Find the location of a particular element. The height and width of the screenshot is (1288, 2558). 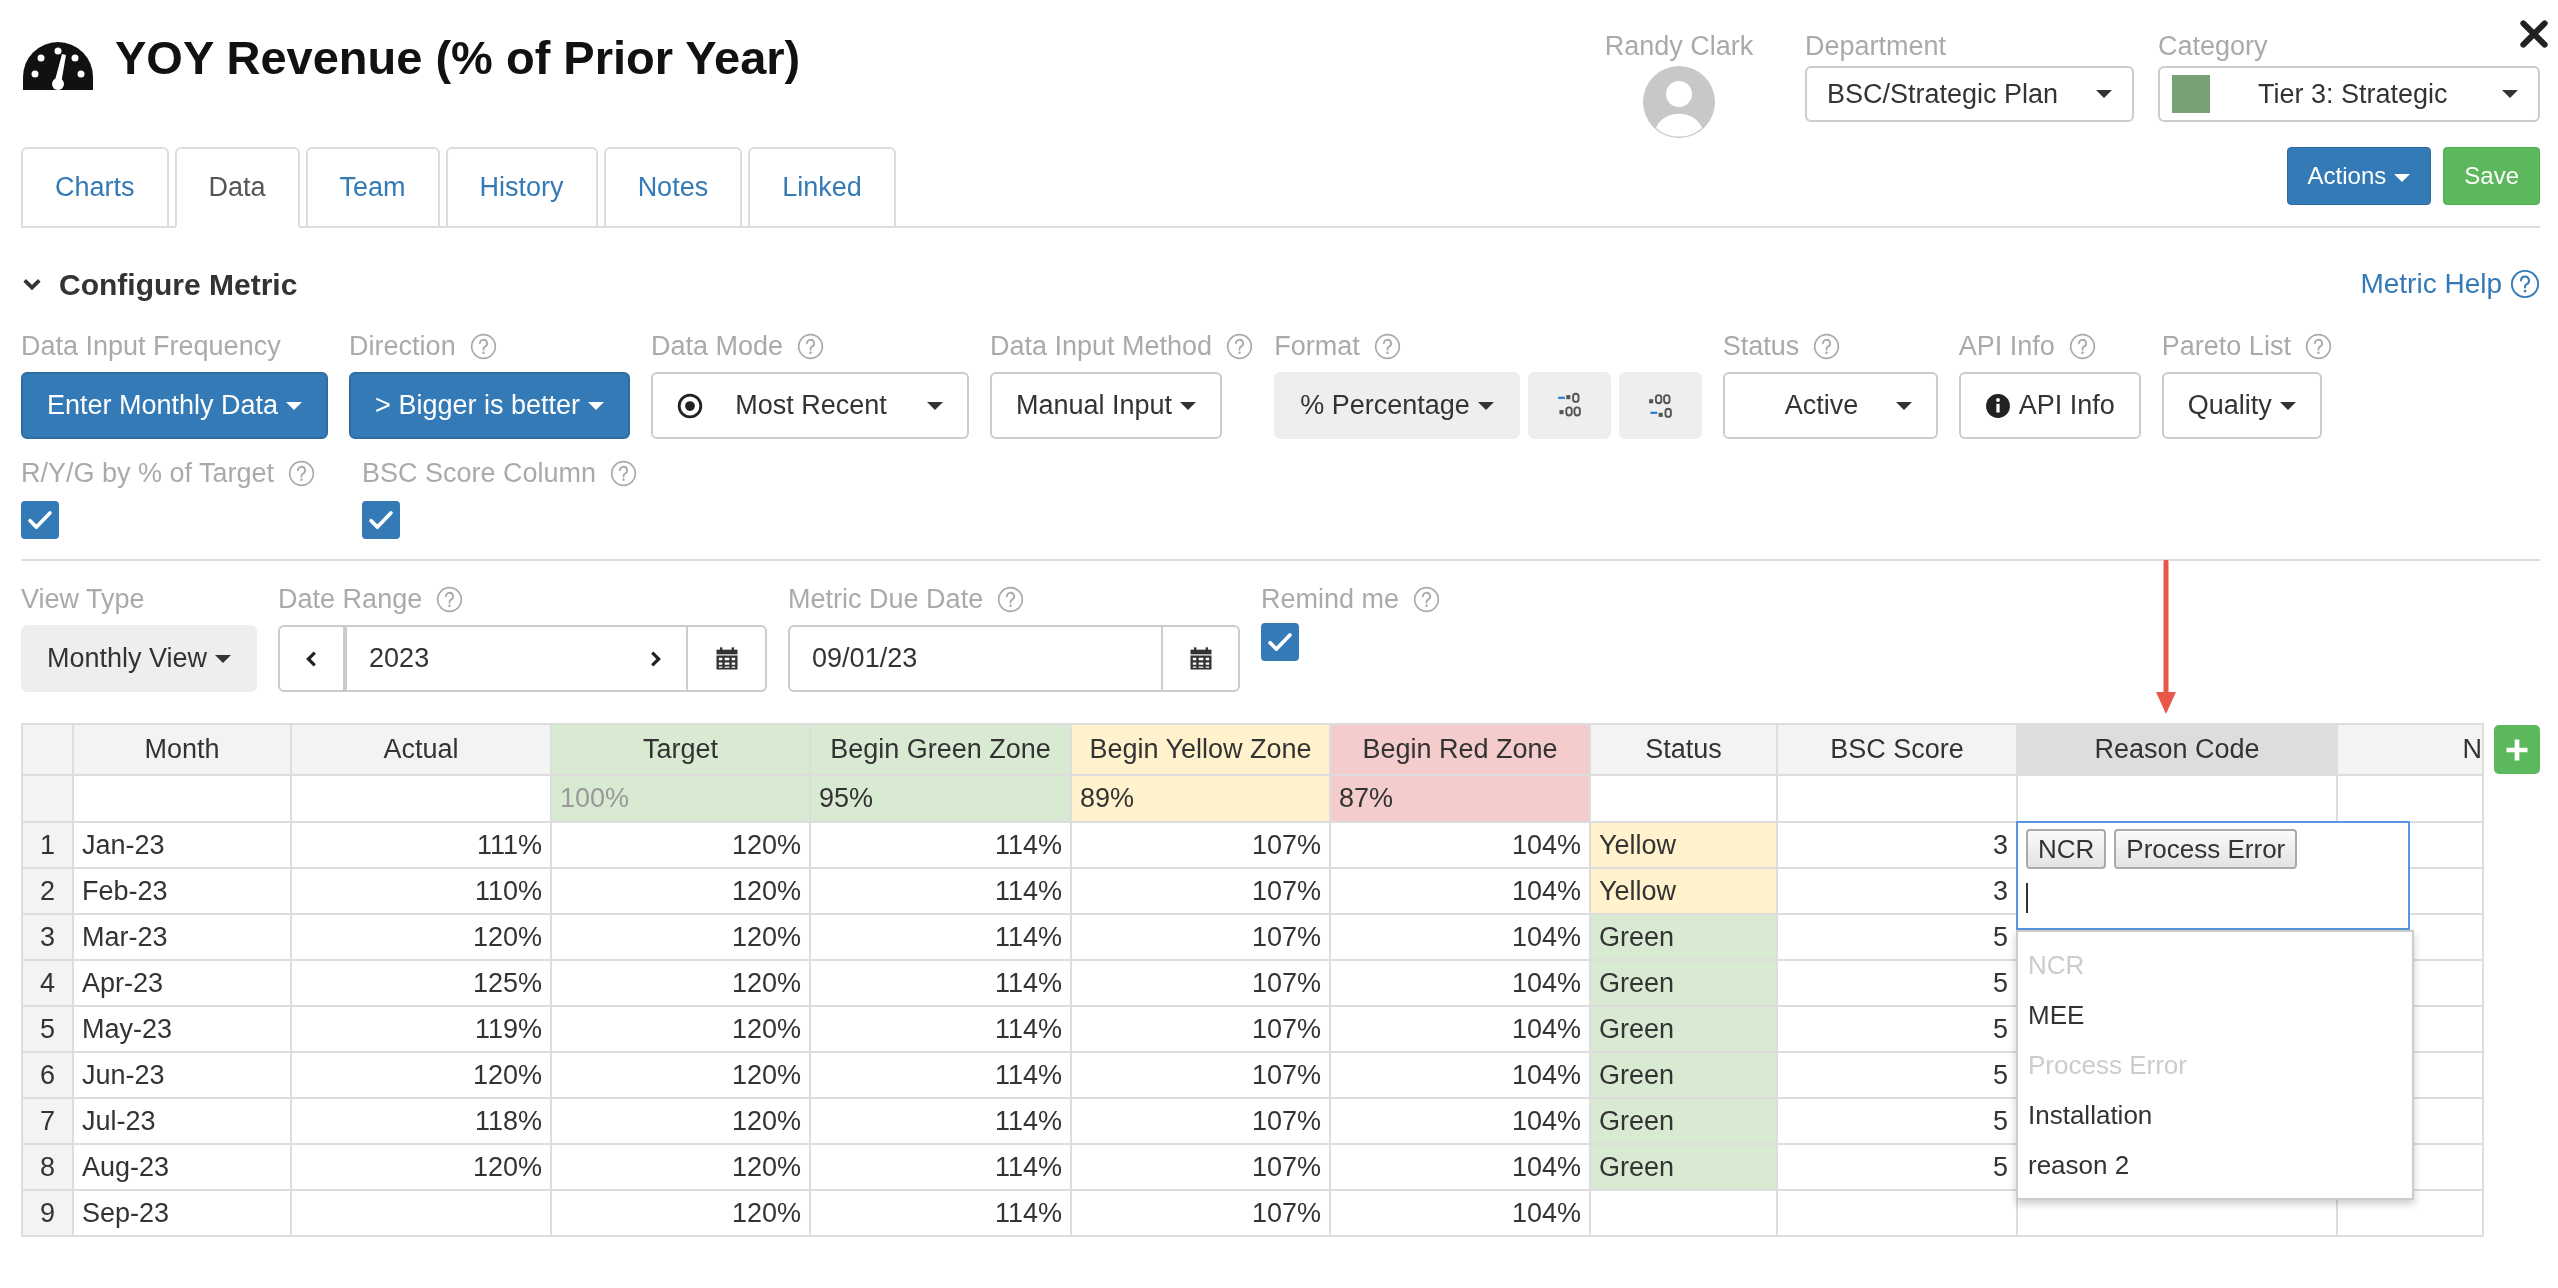

tab: Team is located at coordinates (372, 187).